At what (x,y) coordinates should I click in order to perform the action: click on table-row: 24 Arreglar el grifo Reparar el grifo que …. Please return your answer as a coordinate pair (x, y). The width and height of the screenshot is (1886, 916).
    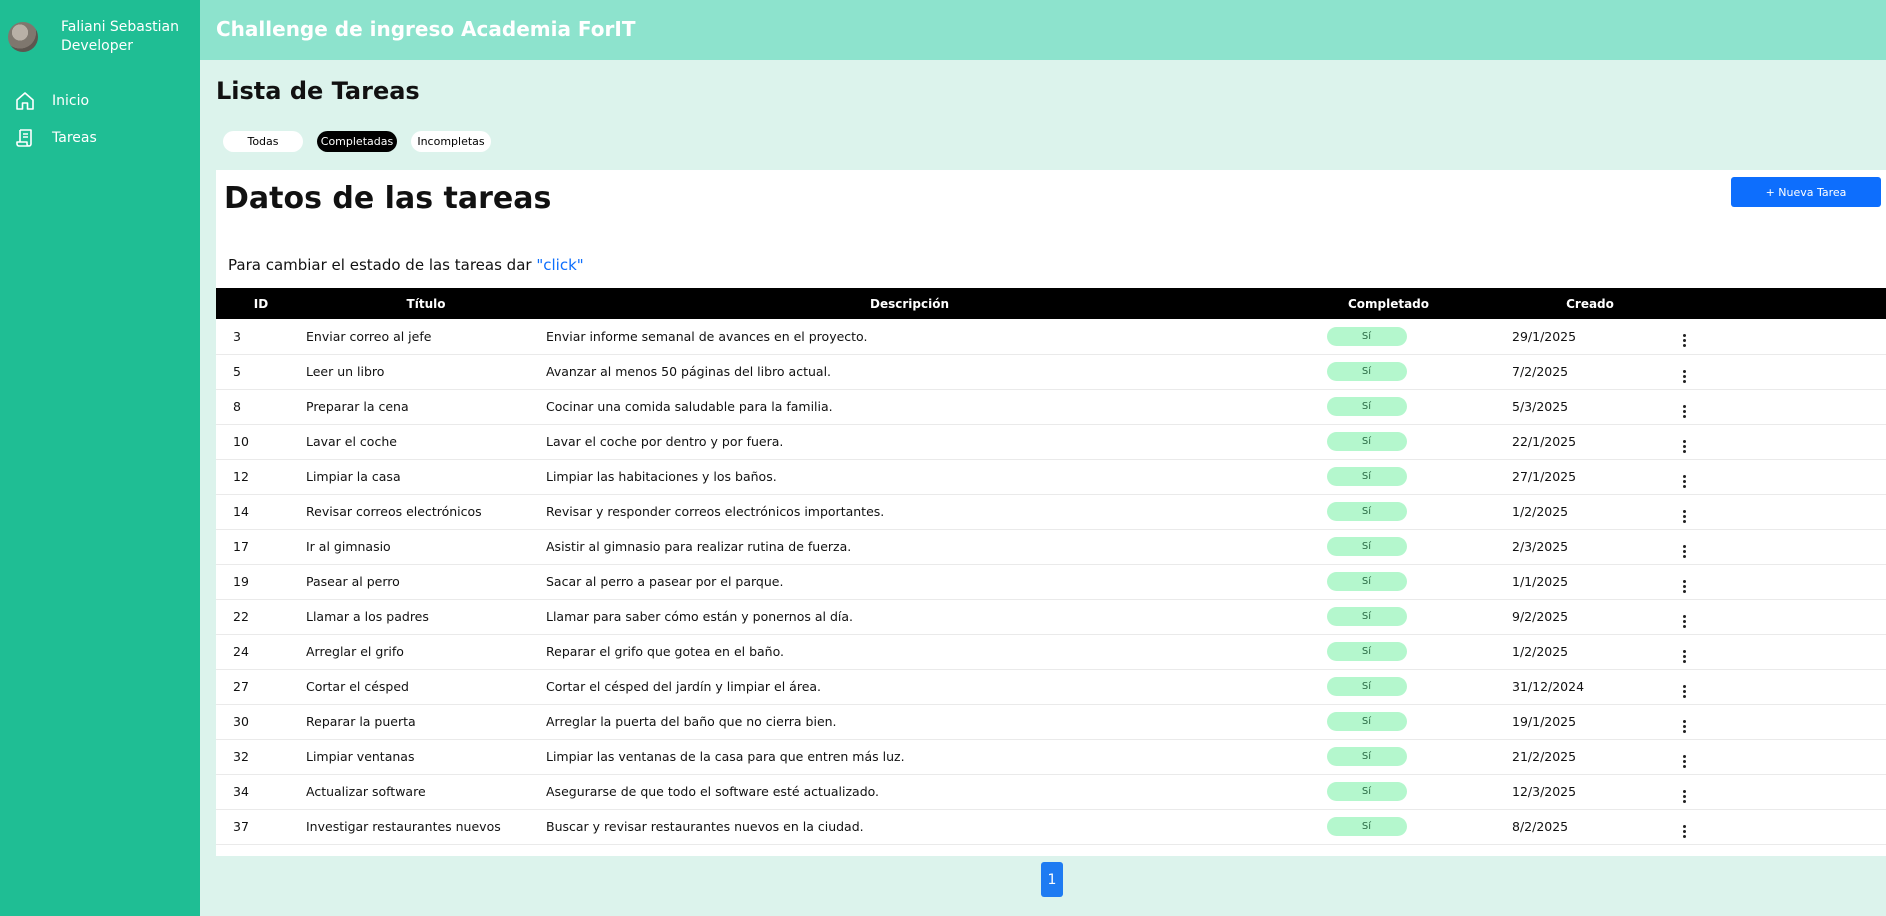
    Looking at the image, I should click on (1051, 651).